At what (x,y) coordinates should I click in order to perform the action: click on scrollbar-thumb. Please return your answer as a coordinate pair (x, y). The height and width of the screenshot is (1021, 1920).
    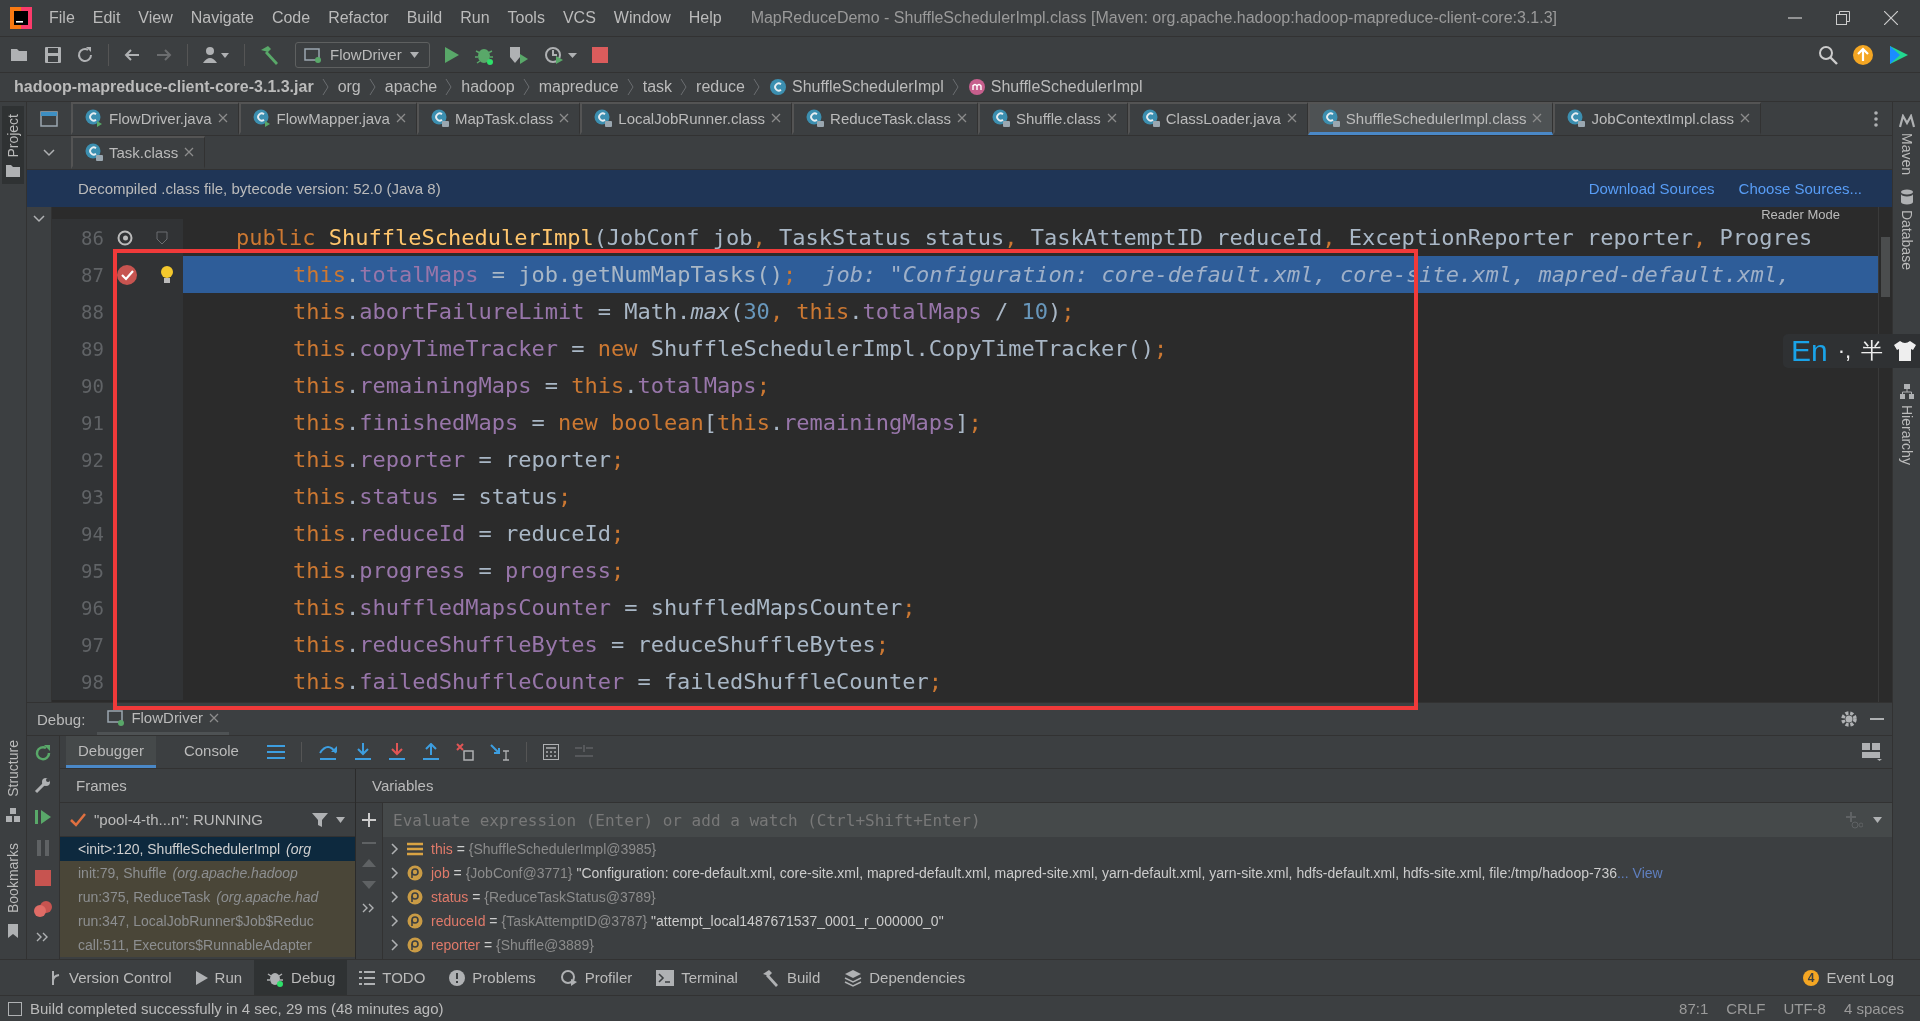
    Looking at the image, I should click on (1885, 267).